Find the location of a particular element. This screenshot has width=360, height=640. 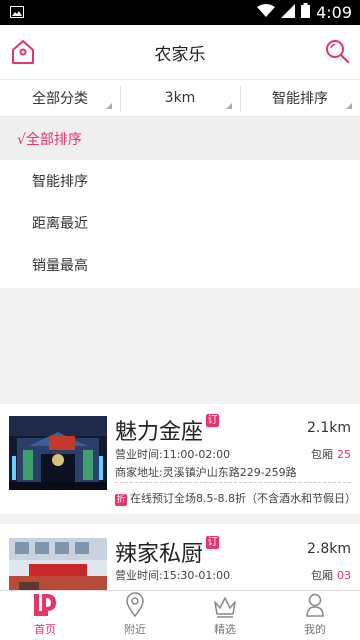

status-bar: 4:09 is located at coordinates (180, 12).